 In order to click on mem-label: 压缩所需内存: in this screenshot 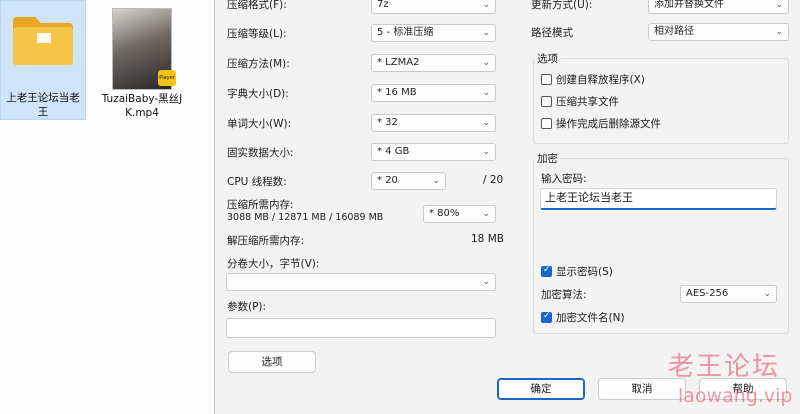, I will do `click(260, 205)`.